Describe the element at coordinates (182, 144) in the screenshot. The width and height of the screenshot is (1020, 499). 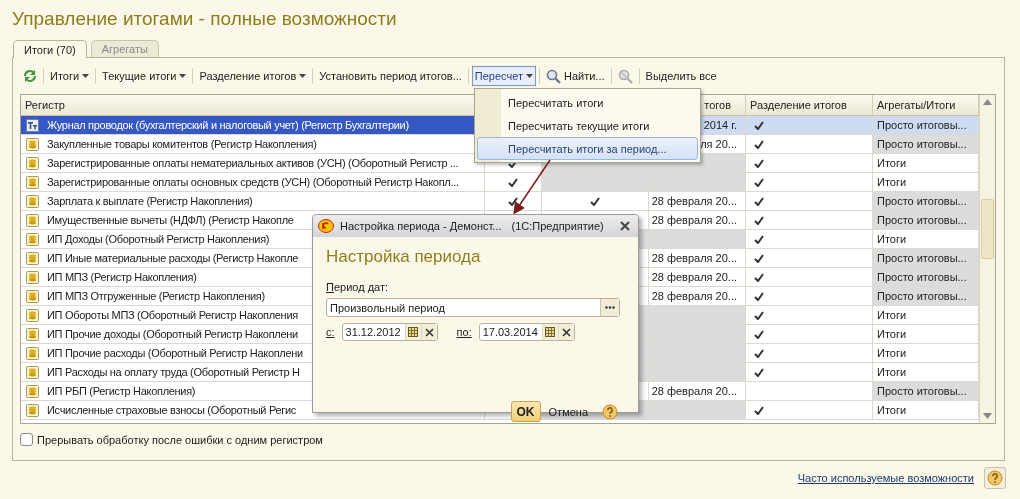
I see `table-cell: Закупленные товары комитентов (Регистр Накопления)` at that location.